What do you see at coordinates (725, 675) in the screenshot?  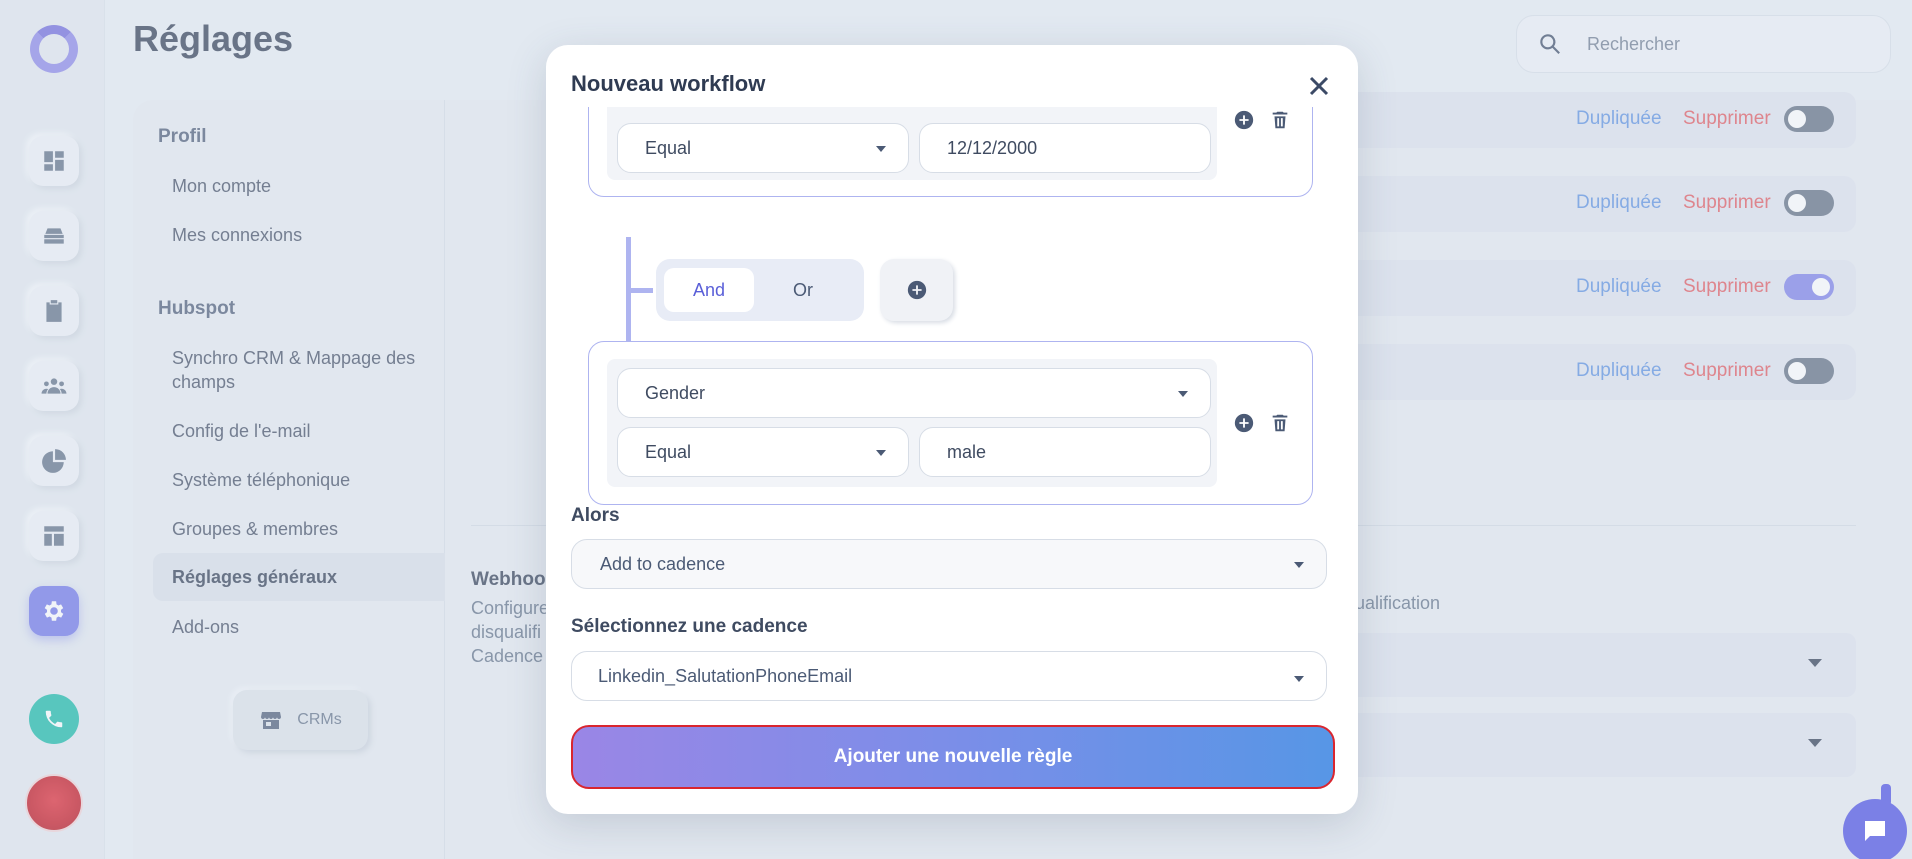 I see `cadence-value: Linkedin_SalutationPhoneEmail` at bounding box center [725, 675].